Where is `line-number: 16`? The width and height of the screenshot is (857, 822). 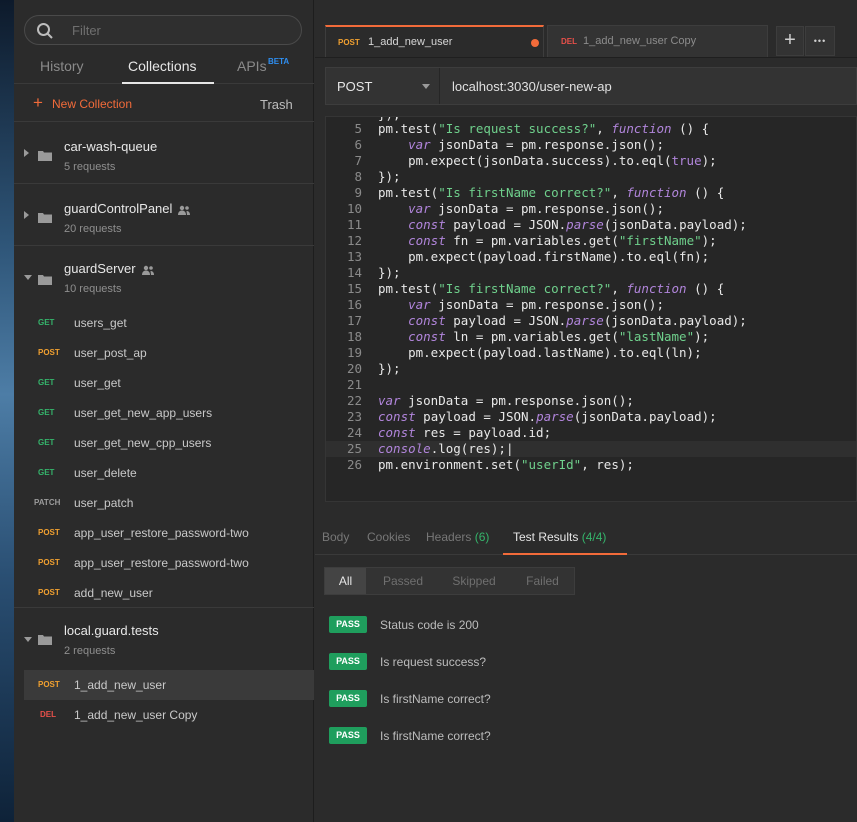
line-number: 16 is located at coordinates (354, 304).